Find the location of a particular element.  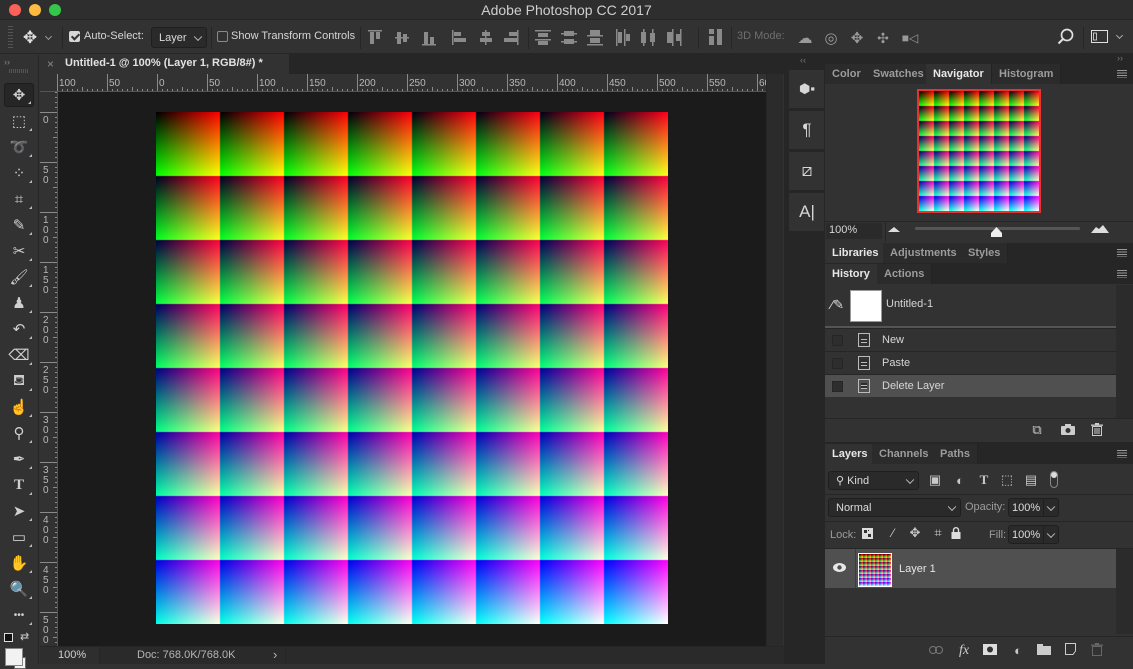

horizontal-ruler: 1005005010015020025030035040045050055060 is located at coordinates (403, 83).